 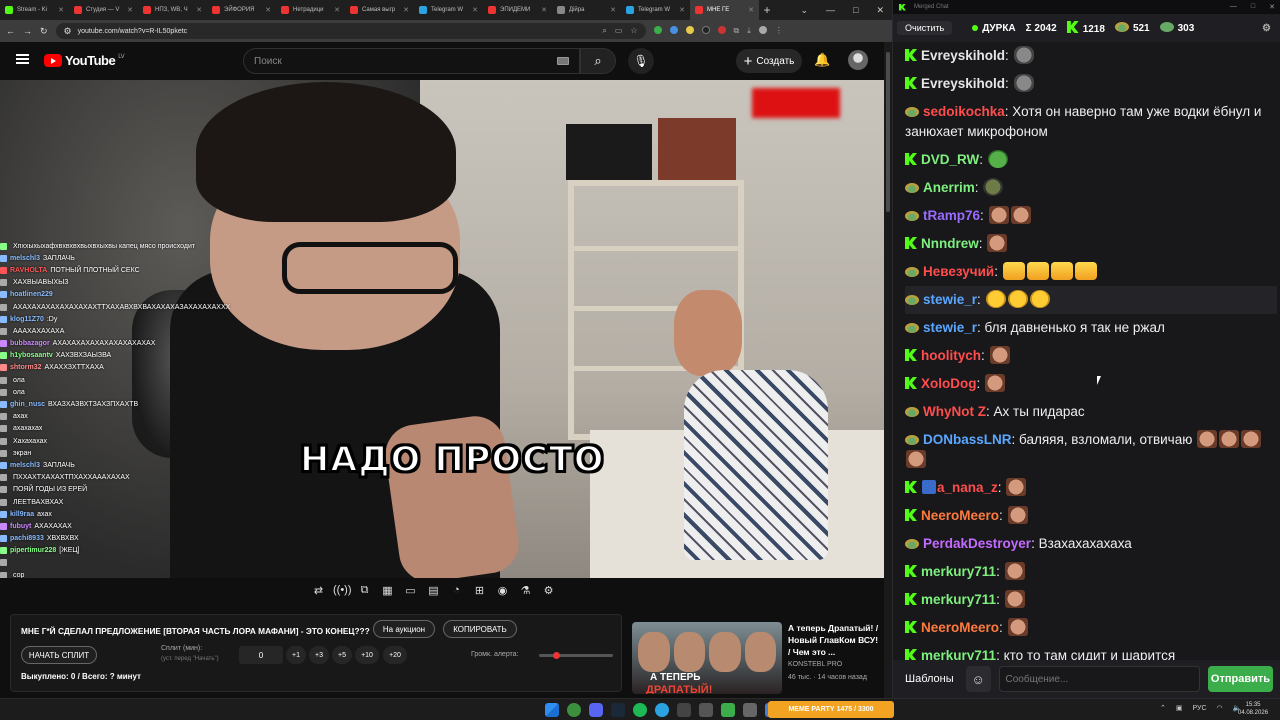 What do you see at coordinates (10, 31) in the screenshot?
I see `back-icon: ←` at bounding box center [10, 31].